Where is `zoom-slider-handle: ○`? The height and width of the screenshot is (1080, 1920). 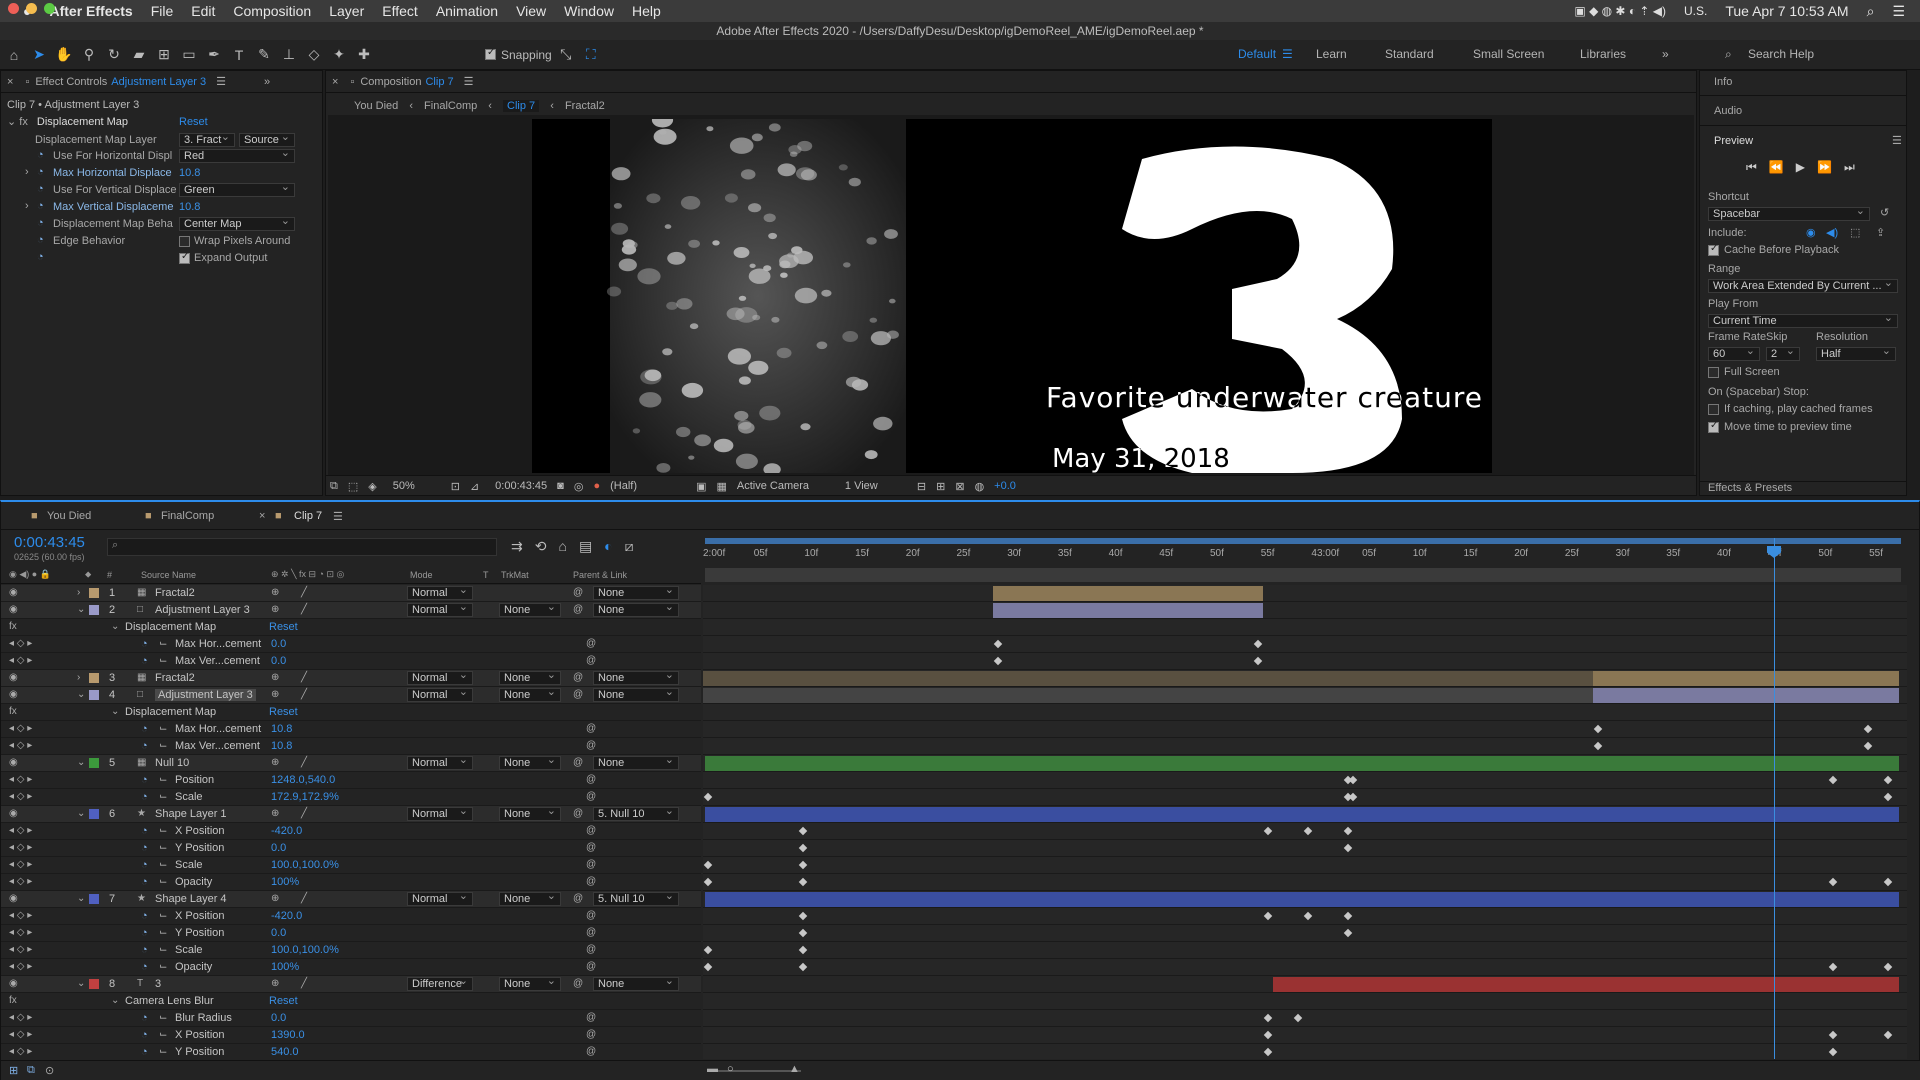
zoom-slider-handle: ○ is located at coordinates (730, 1069).